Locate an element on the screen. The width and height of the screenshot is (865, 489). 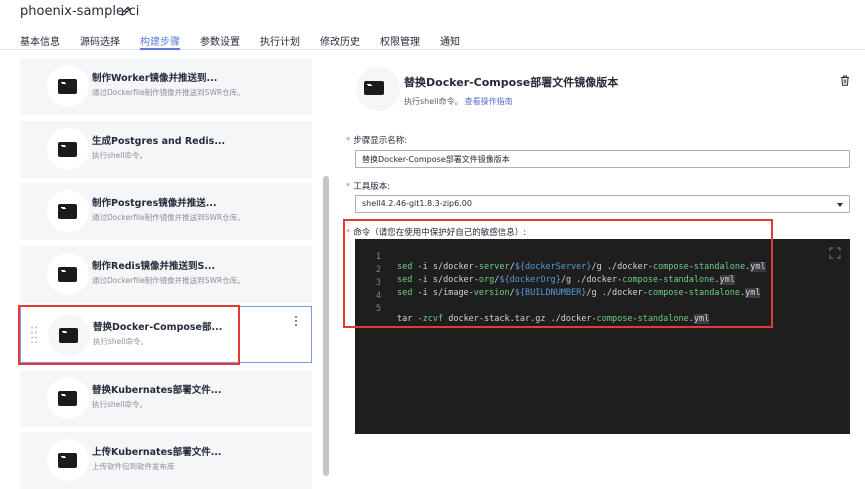
tab-notifications: 通知 is located at coordinates (450, 41).